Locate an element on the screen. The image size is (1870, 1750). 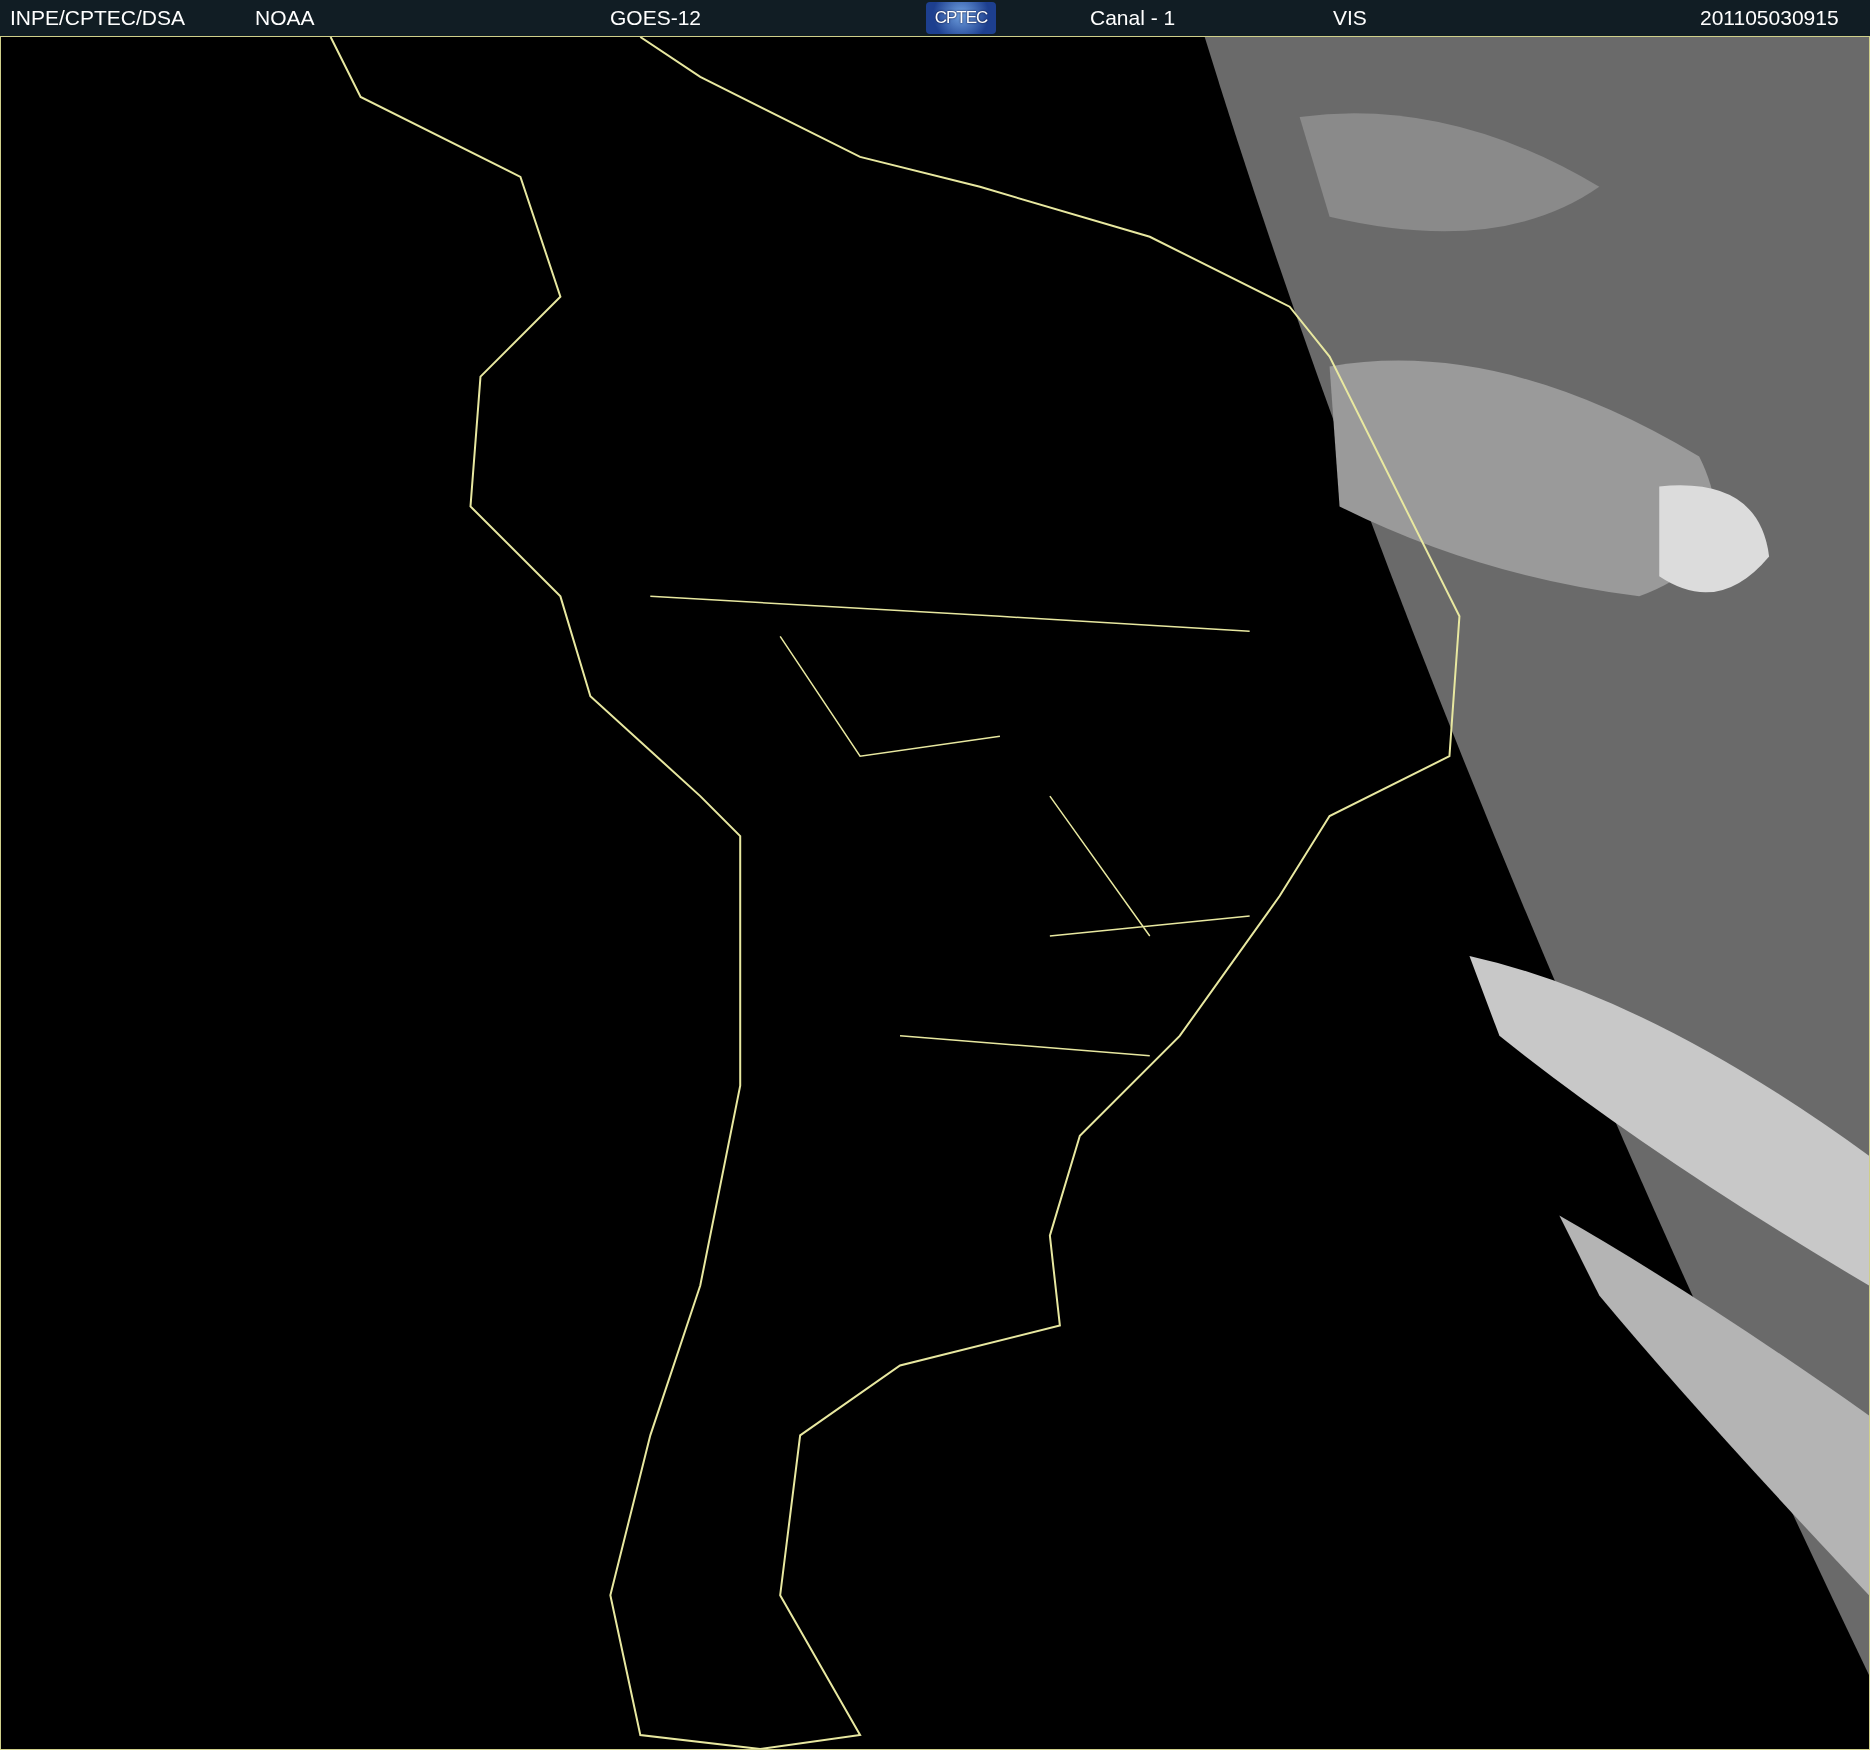
logo: CPTEC is located at coordinates (961, 18).